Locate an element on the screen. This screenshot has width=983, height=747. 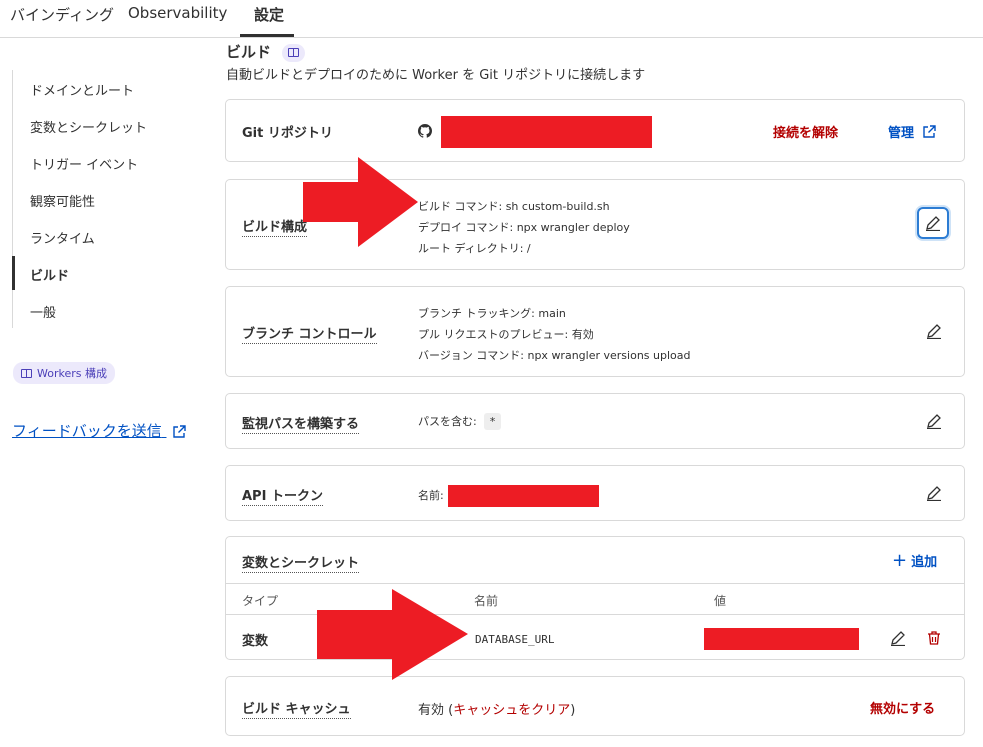
edit-branch-control-button is located at coordinates (934, 331).